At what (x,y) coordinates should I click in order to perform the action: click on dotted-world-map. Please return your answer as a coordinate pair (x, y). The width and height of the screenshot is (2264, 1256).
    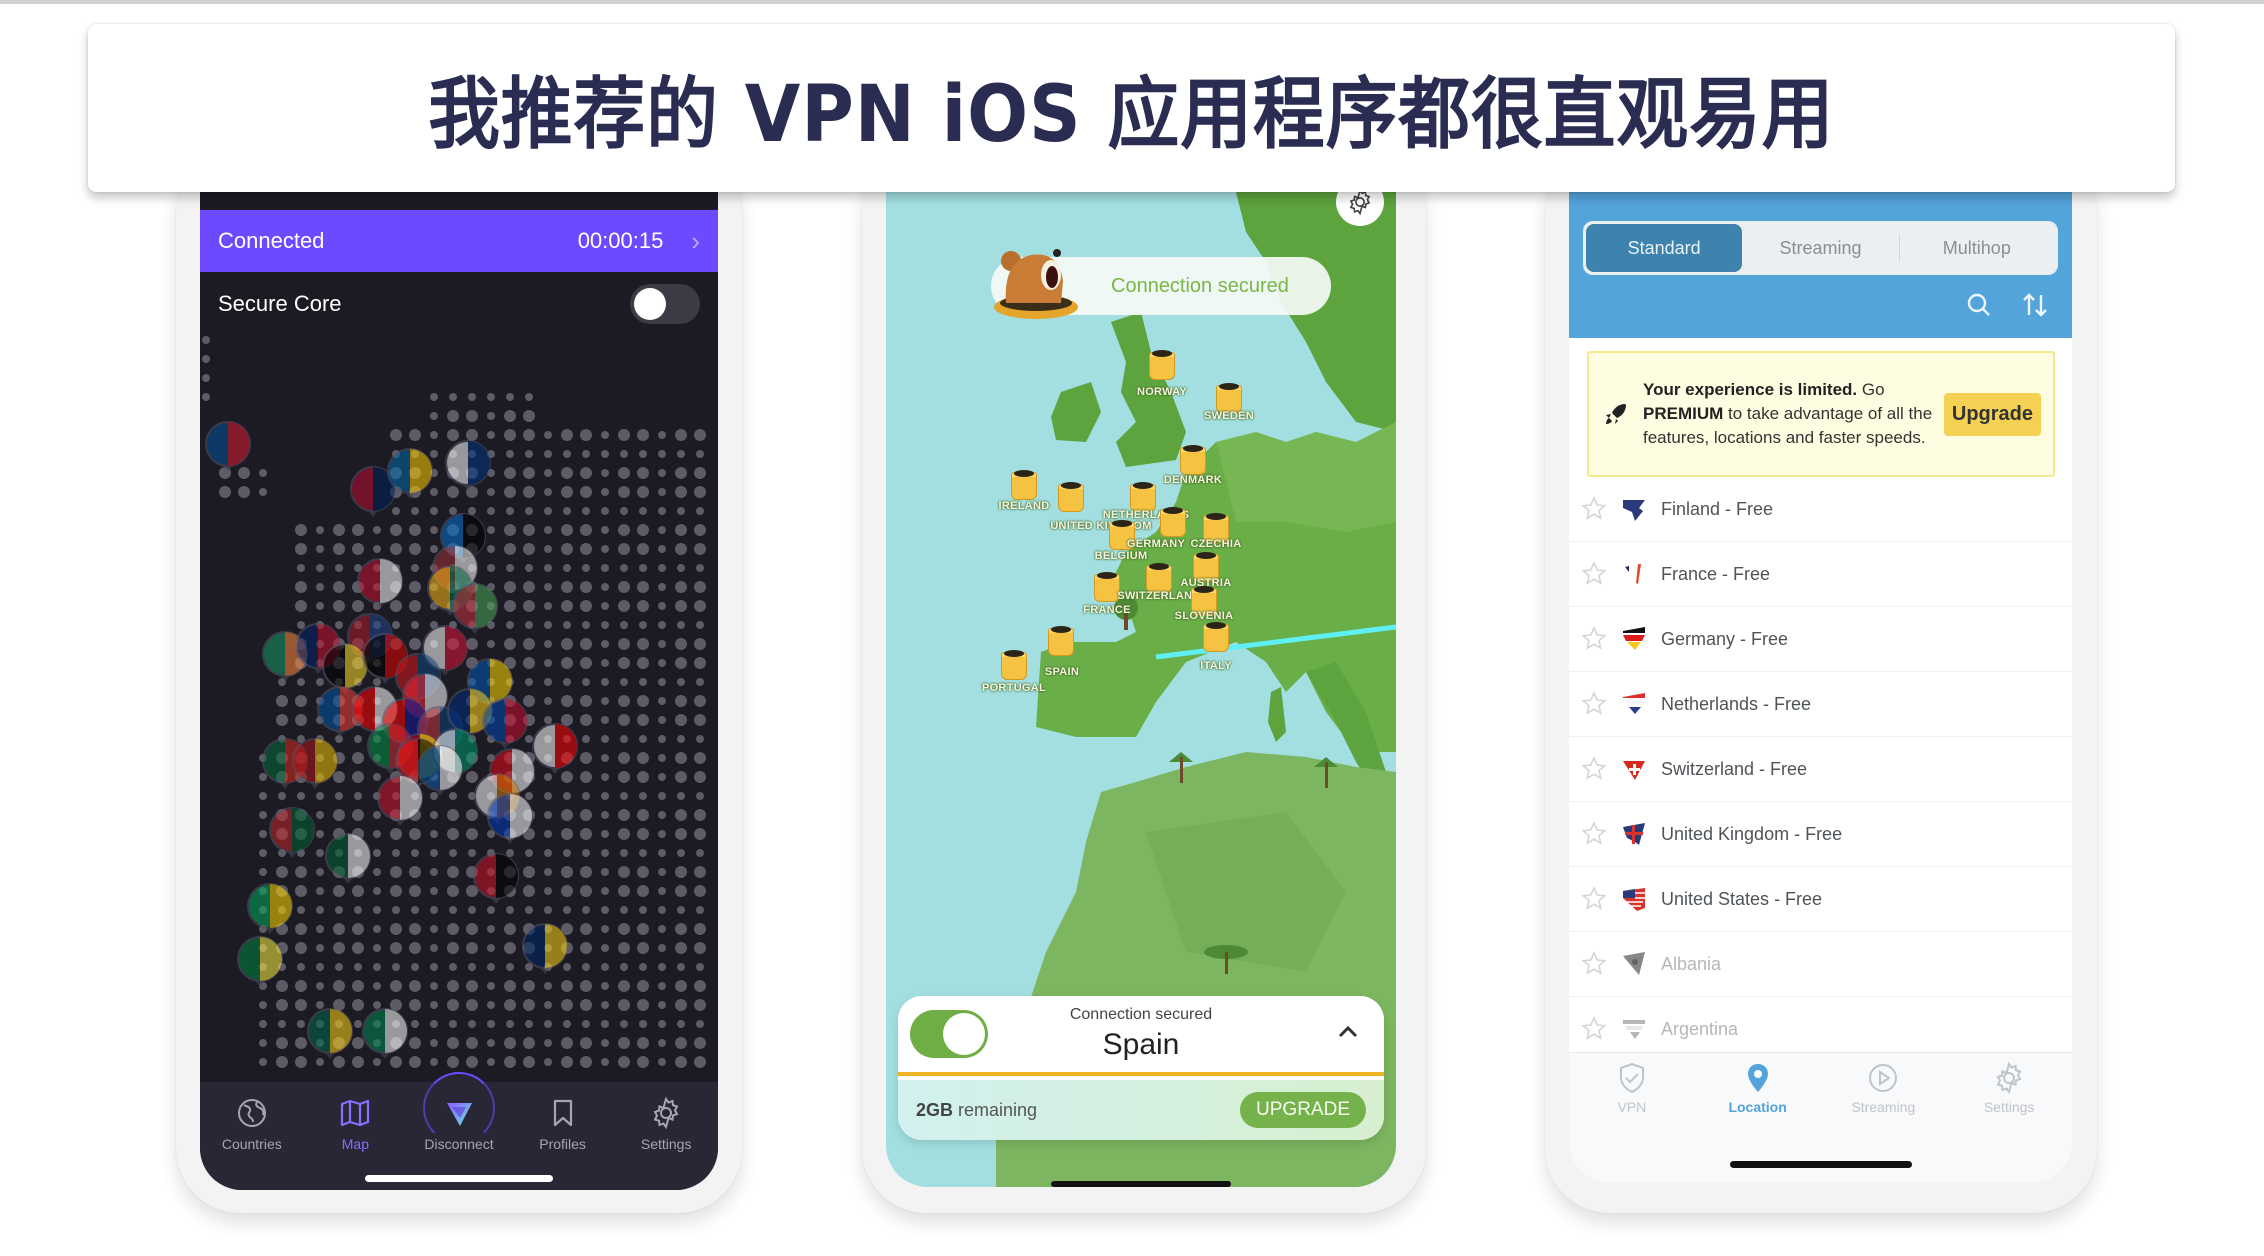
    Looking at the image, I should click on (459, 706).